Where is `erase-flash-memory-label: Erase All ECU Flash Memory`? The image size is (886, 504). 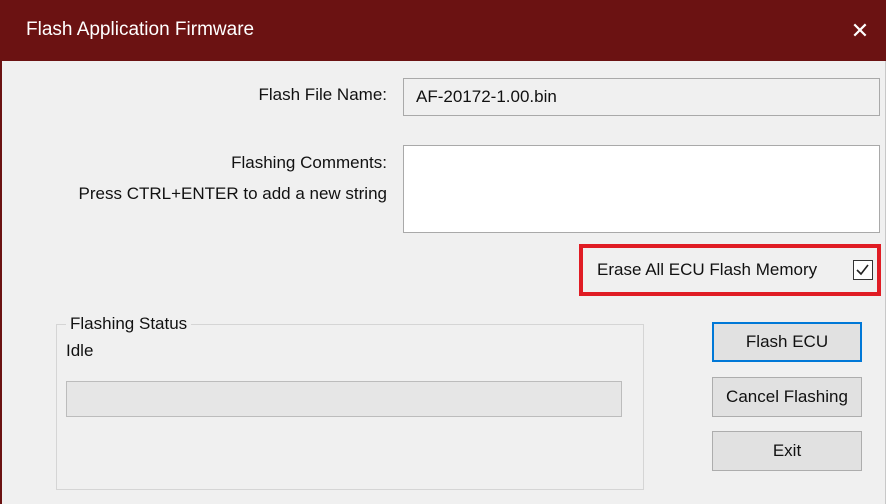
erase-flash-memory-label: Erase All ECU Flash Memory is located at coordinates (707, 269).